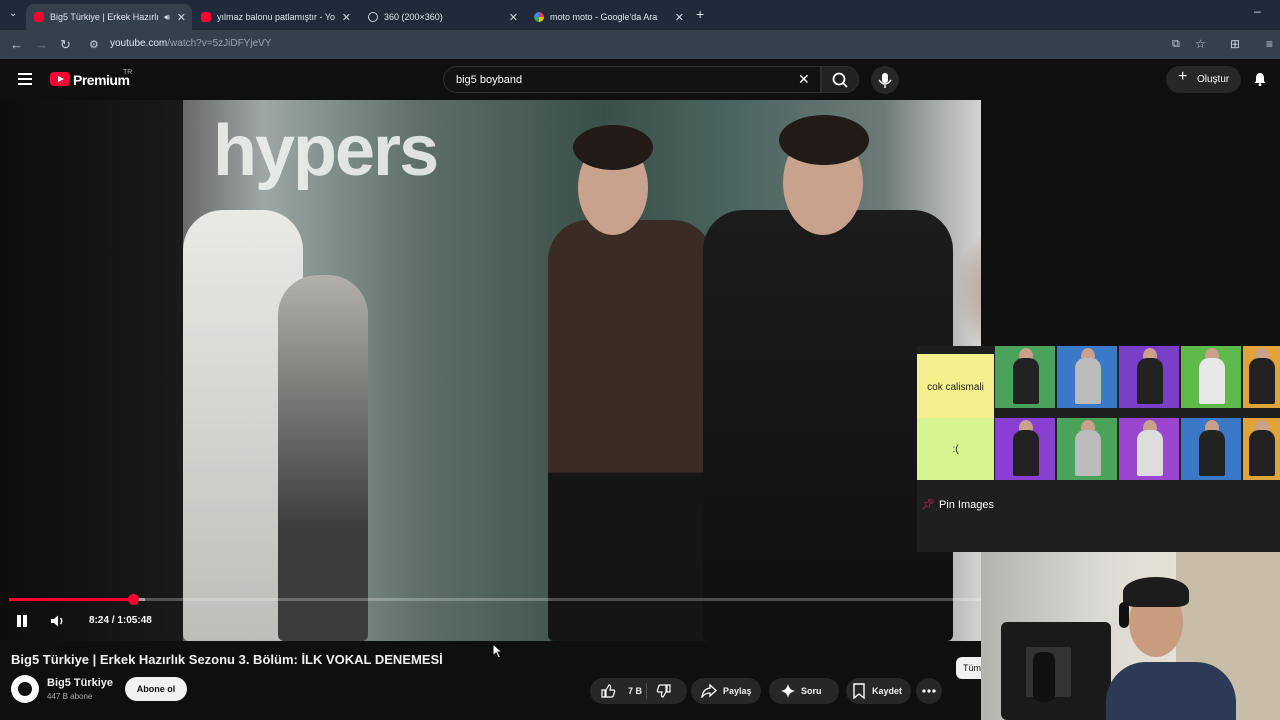 The height and width of the screenshot is (720, 1280). What do you see at coordinates (413, 17) in the screenshot?
I see `tab-title: 360 (200×360)` at bounding box center [413, 17].